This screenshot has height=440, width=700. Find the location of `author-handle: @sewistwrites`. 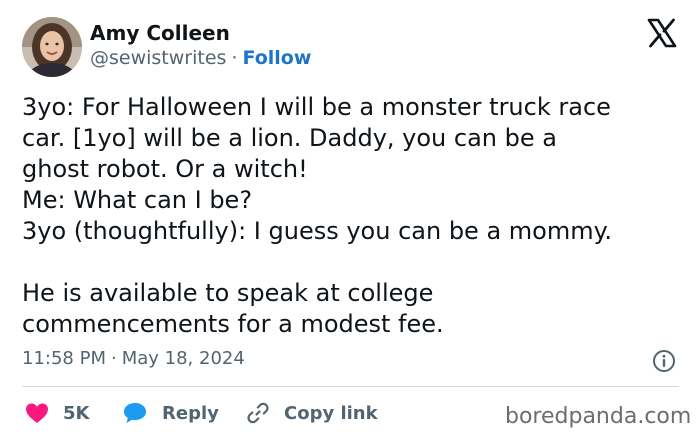

author-handle: @sewistwrites is located at coordinates (158, 58).